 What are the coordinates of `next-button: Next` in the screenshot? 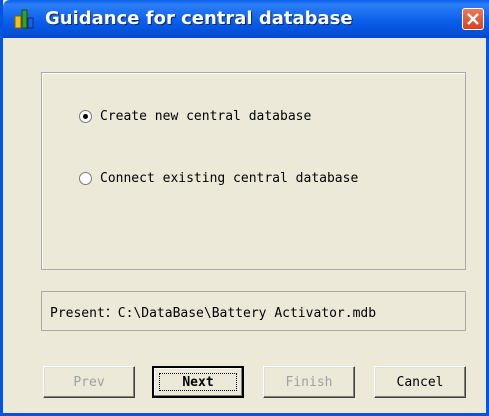 It's located at (198, 382).